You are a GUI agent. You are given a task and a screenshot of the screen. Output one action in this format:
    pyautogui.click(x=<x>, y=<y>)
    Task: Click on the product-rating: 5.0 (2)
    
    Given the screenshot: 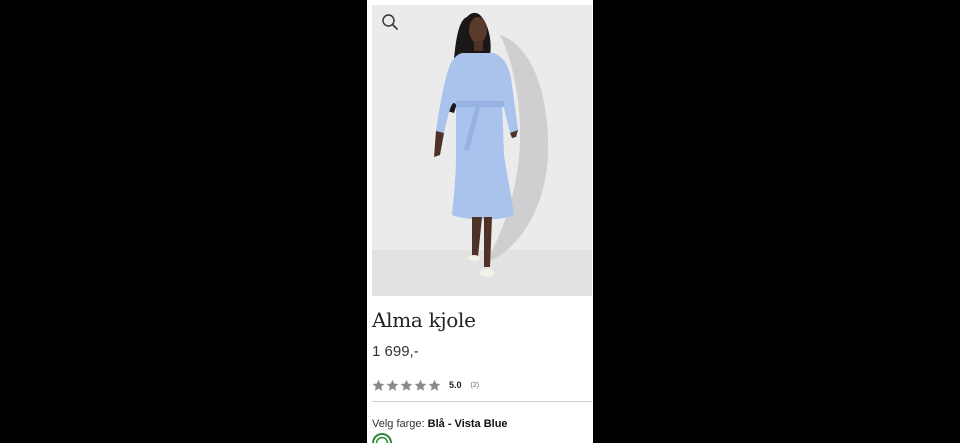 What is the action you would take?
    pyautogui.click(x=425, y=385)
    